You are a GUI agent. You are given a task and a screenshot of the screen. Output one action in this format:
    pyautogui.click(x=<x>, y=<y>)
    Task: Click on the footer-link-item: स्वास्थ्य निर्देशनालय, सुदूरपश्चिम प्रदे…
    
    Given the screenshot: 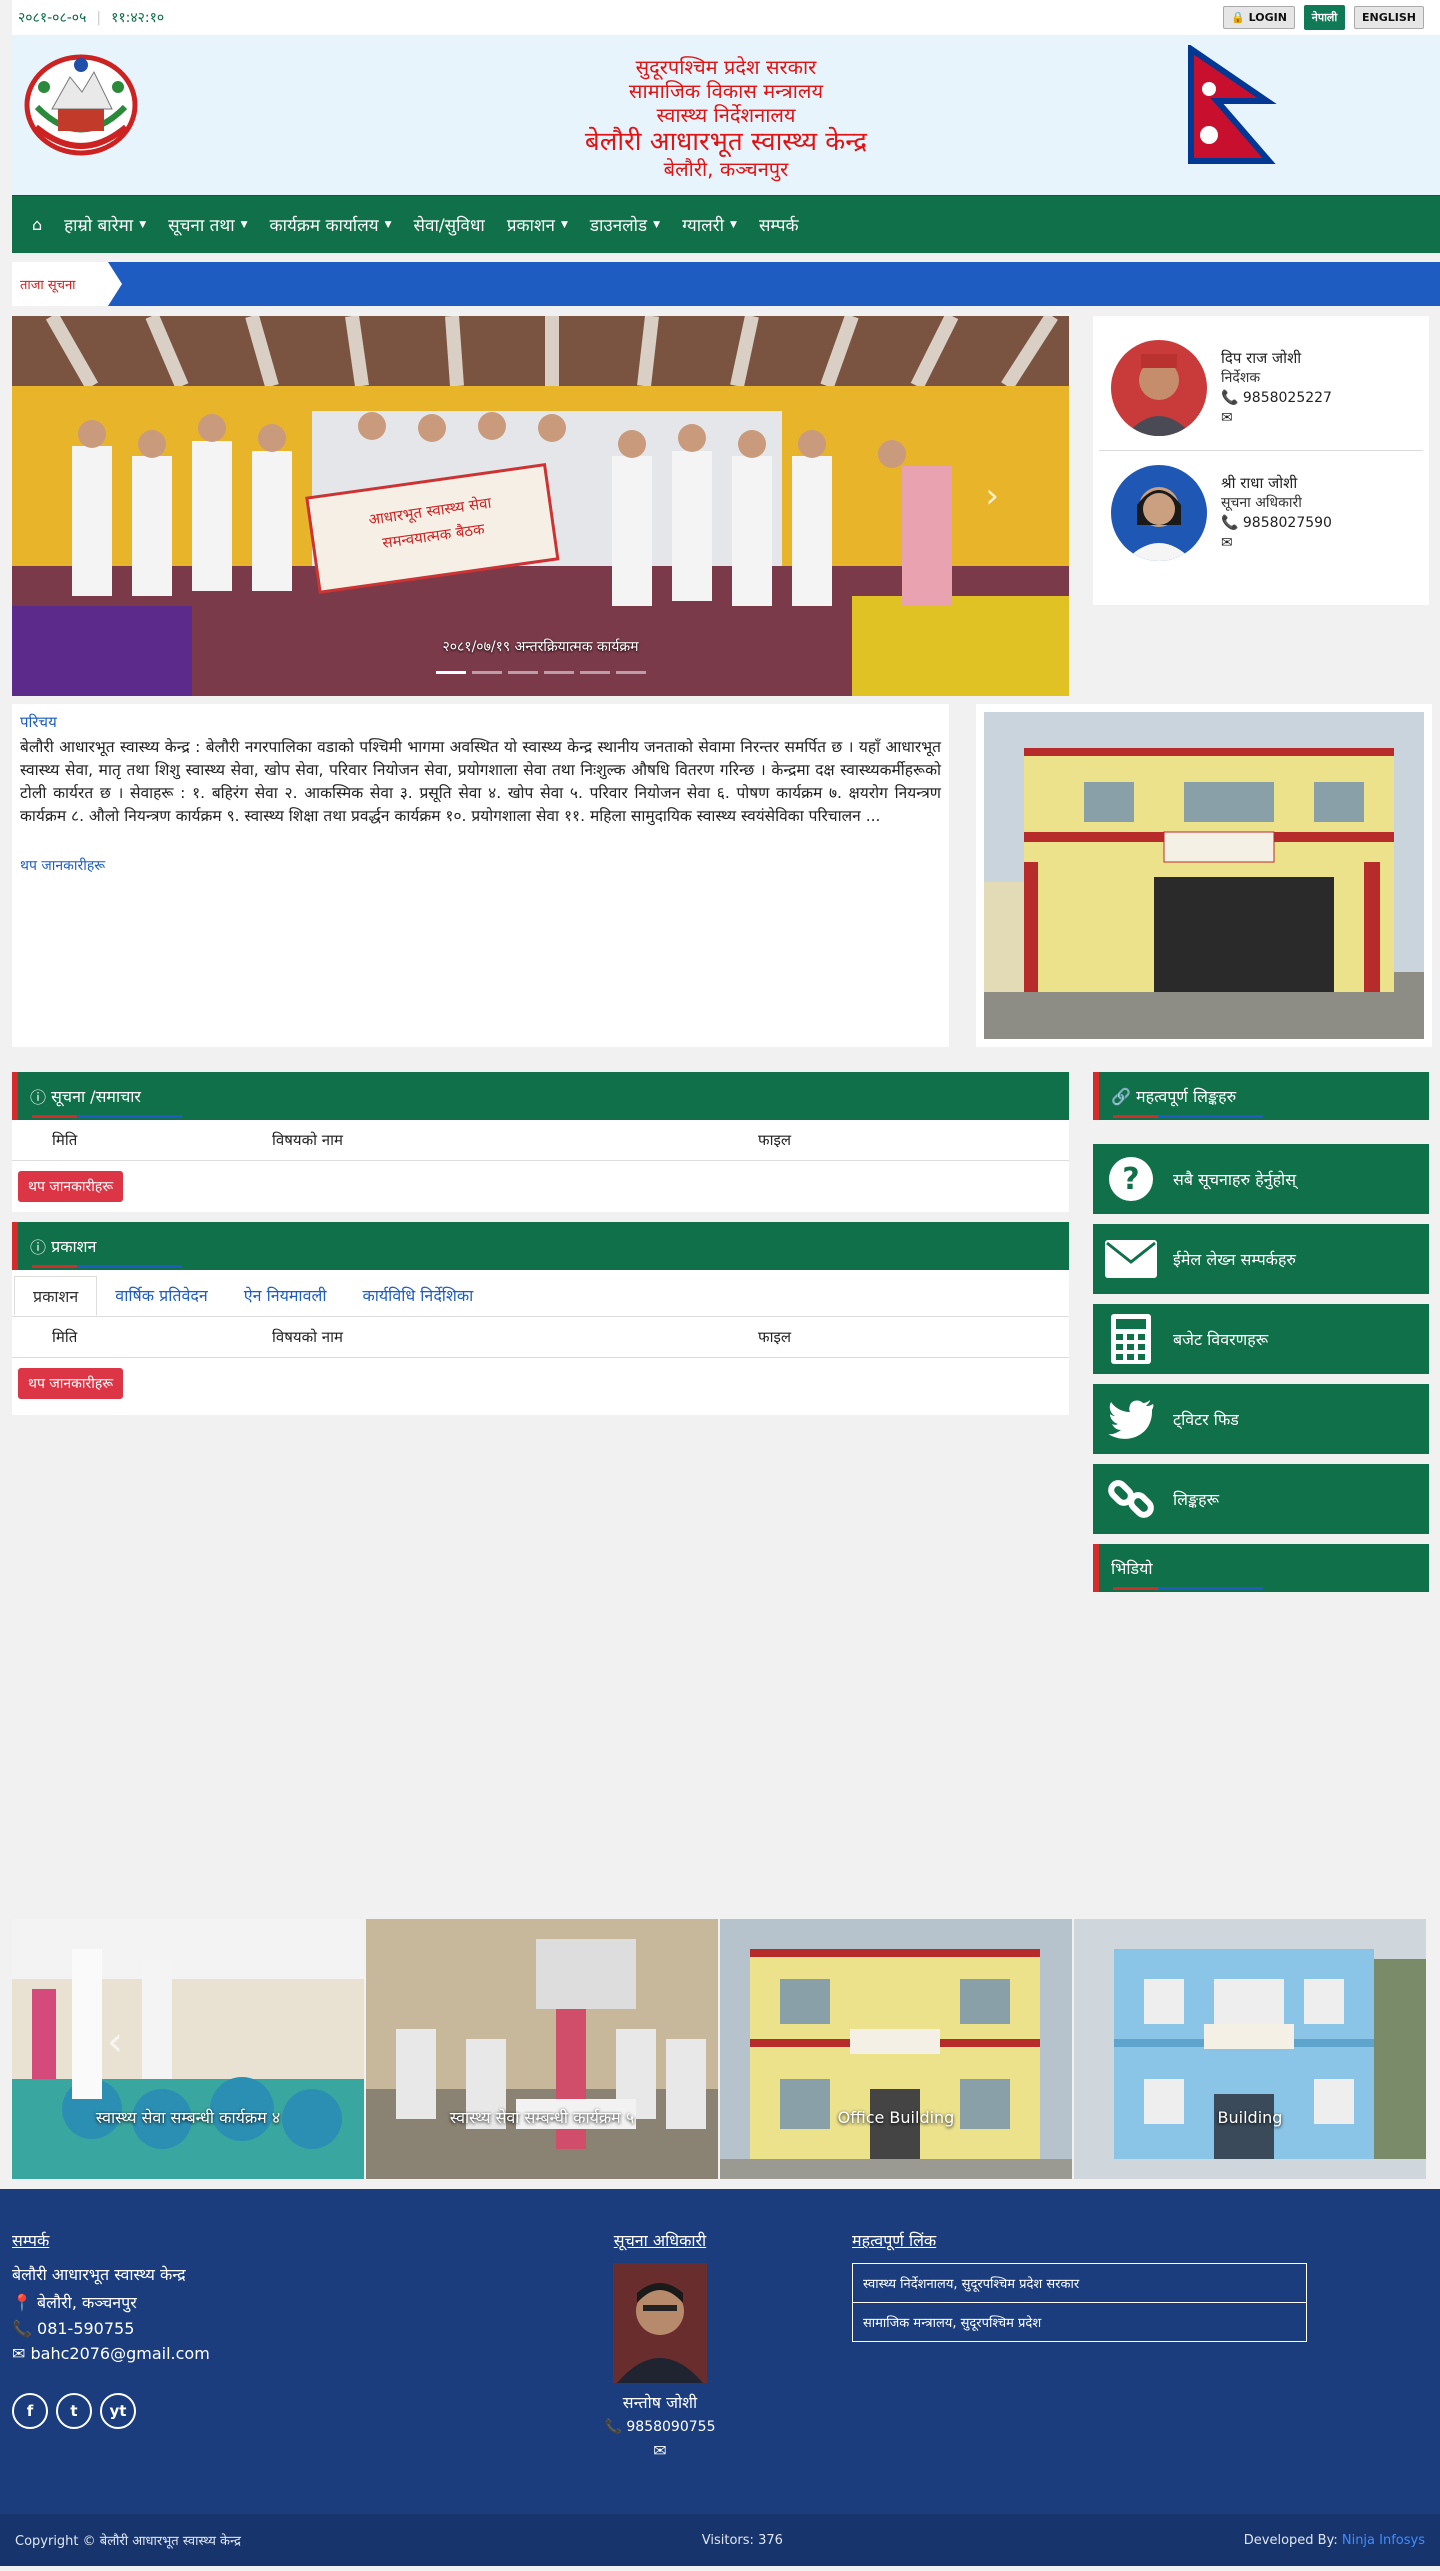 What is the action you would take?
    pyautogui.click(x=1079, y=2283)
    